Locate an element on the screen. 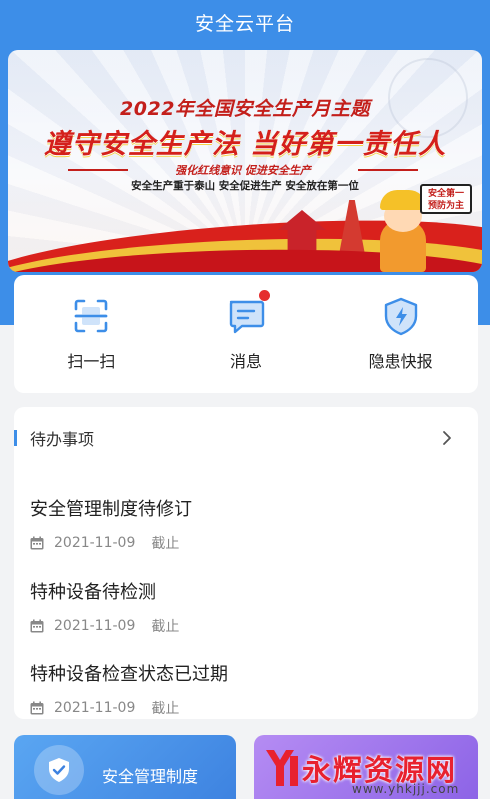  quick-actions-card: 扫一扫 消息 隐患快报 is located at coordinates (246, 334).